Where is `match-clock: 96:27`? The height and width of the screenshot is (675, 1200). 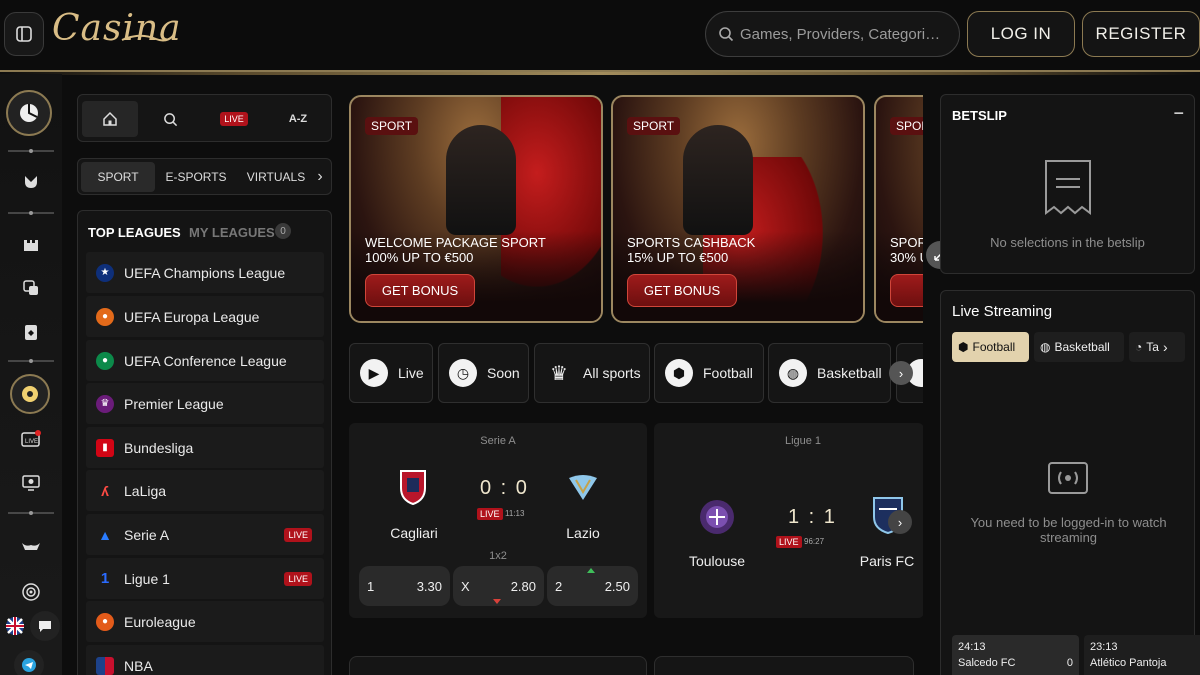 match-clock: 96:27 is located at coordinates (814, 541).